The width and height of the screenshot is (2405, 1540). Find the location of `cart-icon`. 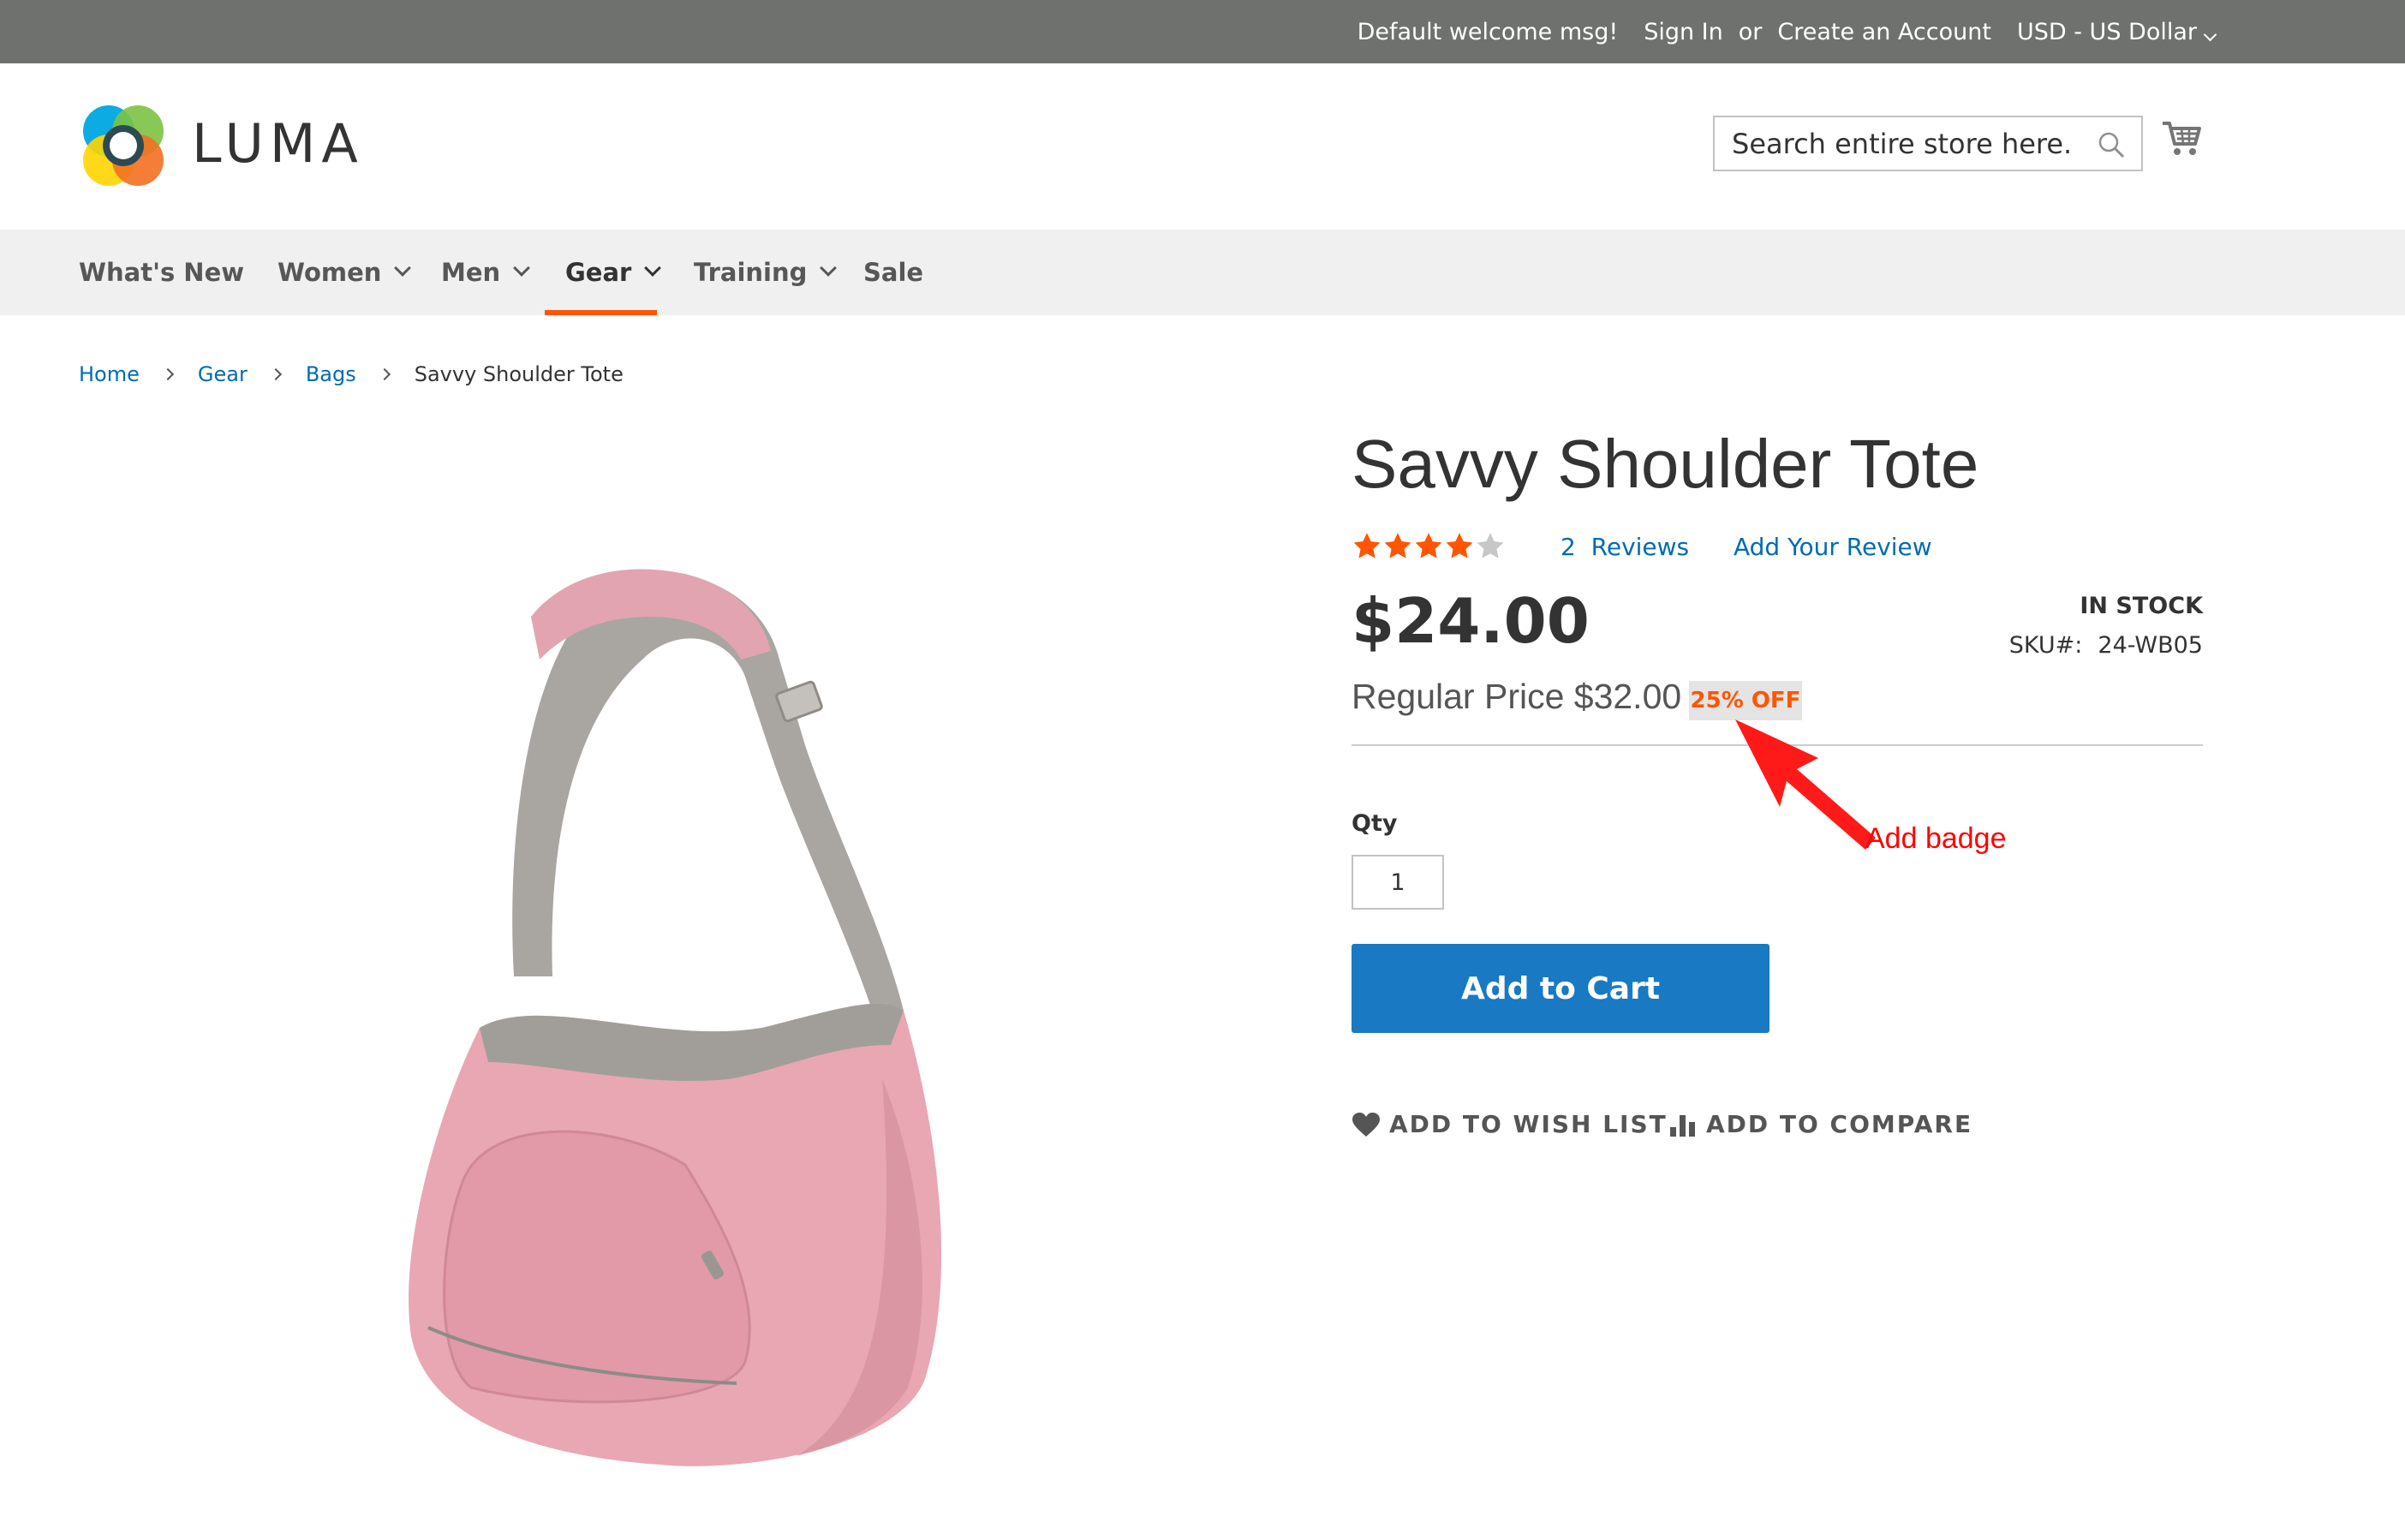

cart-icon is located at coordinates (2182, 138).